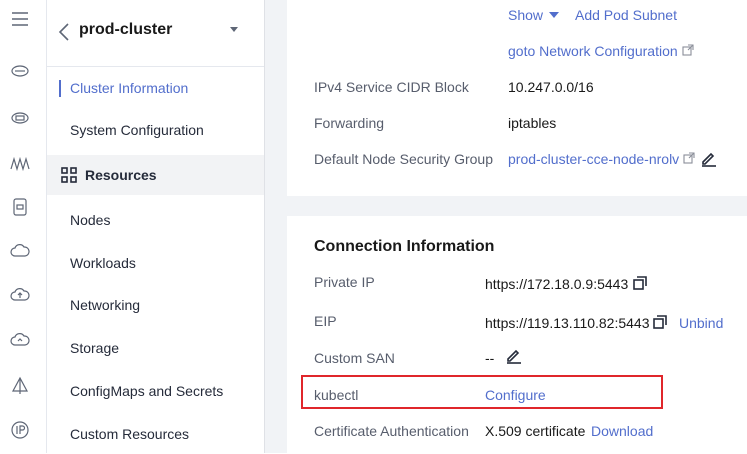  I want to click on sidebar-item-networking: Networking, so click(155, 305).